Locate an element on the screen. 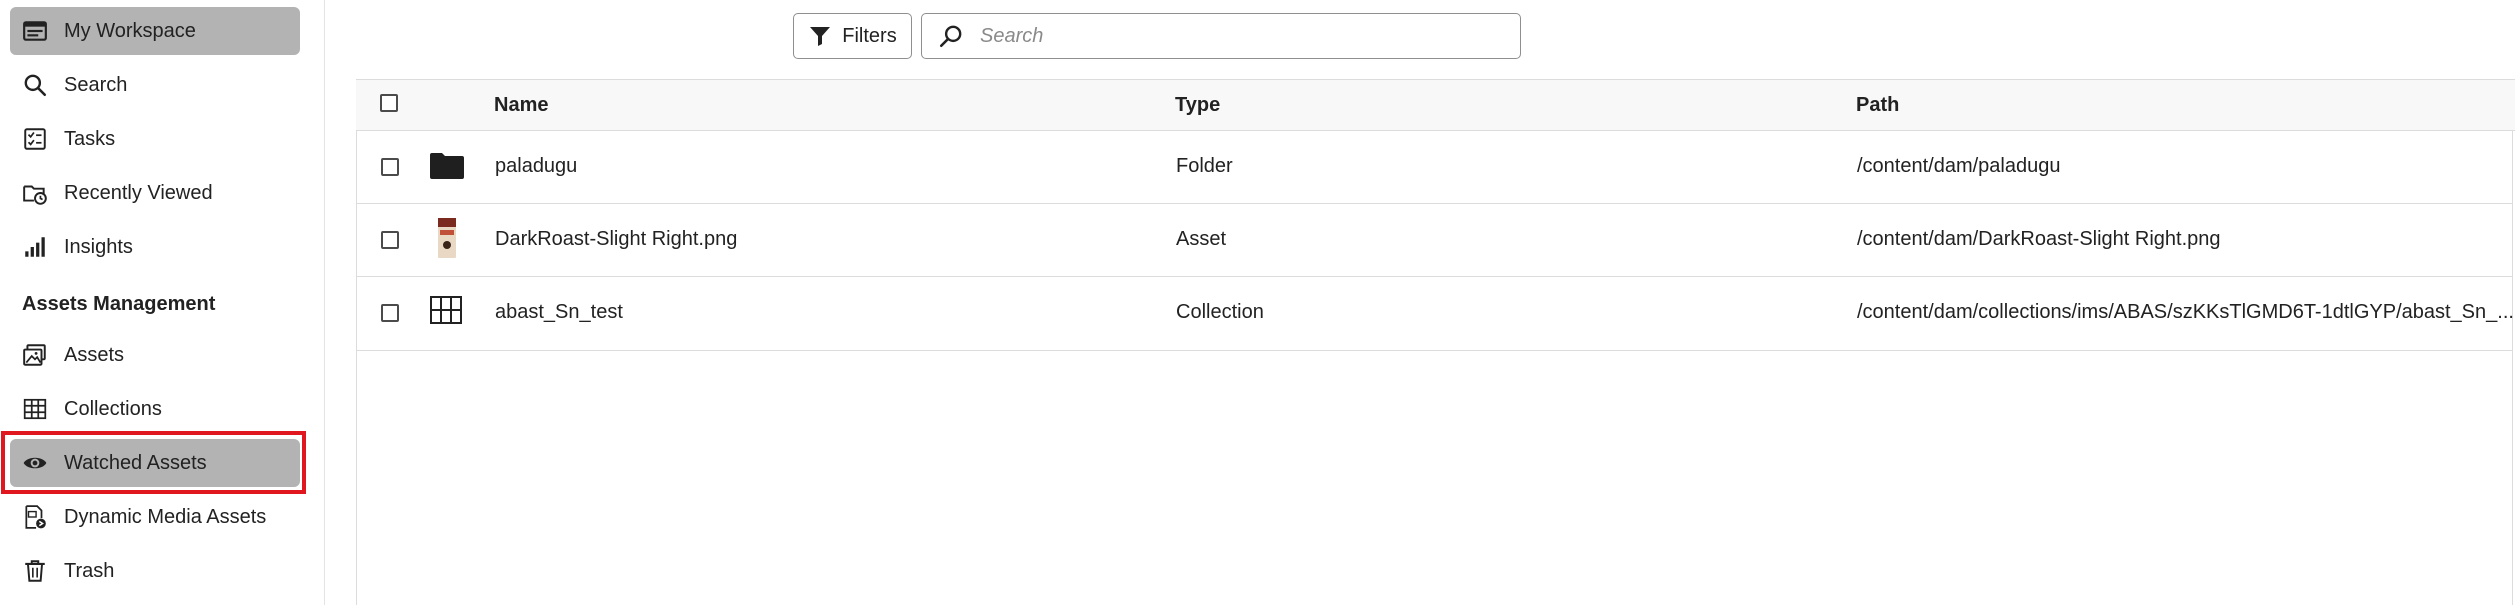 This screenshot has width=2515, height=605. sidebar-item-label: Recently Viewed is located at coordinates (138, 192).